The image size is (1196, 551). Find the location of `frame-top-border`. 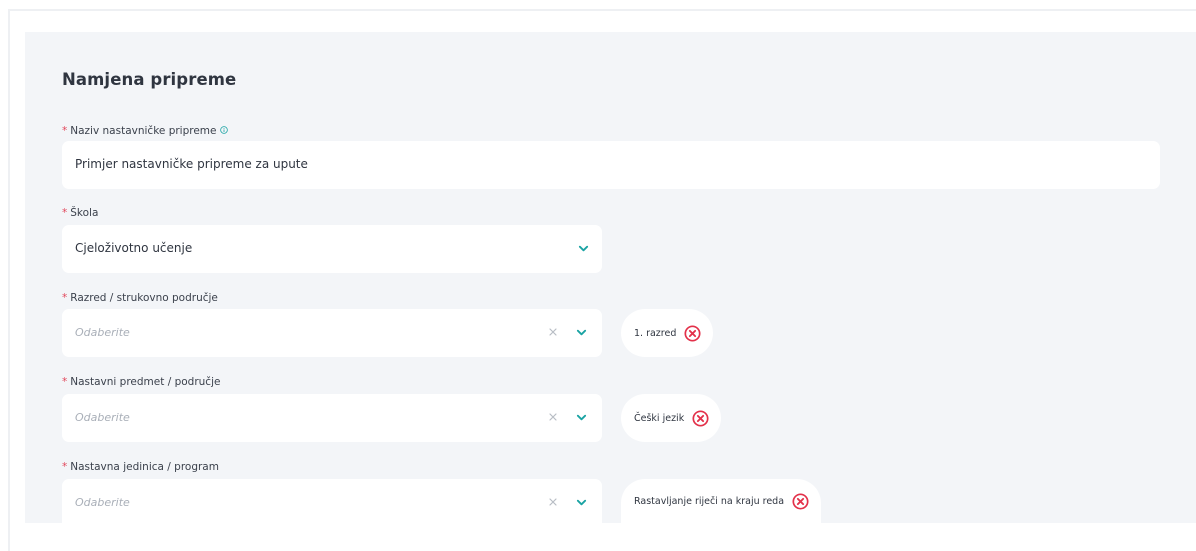

frame-top-border is located at coordinates (602, 10).